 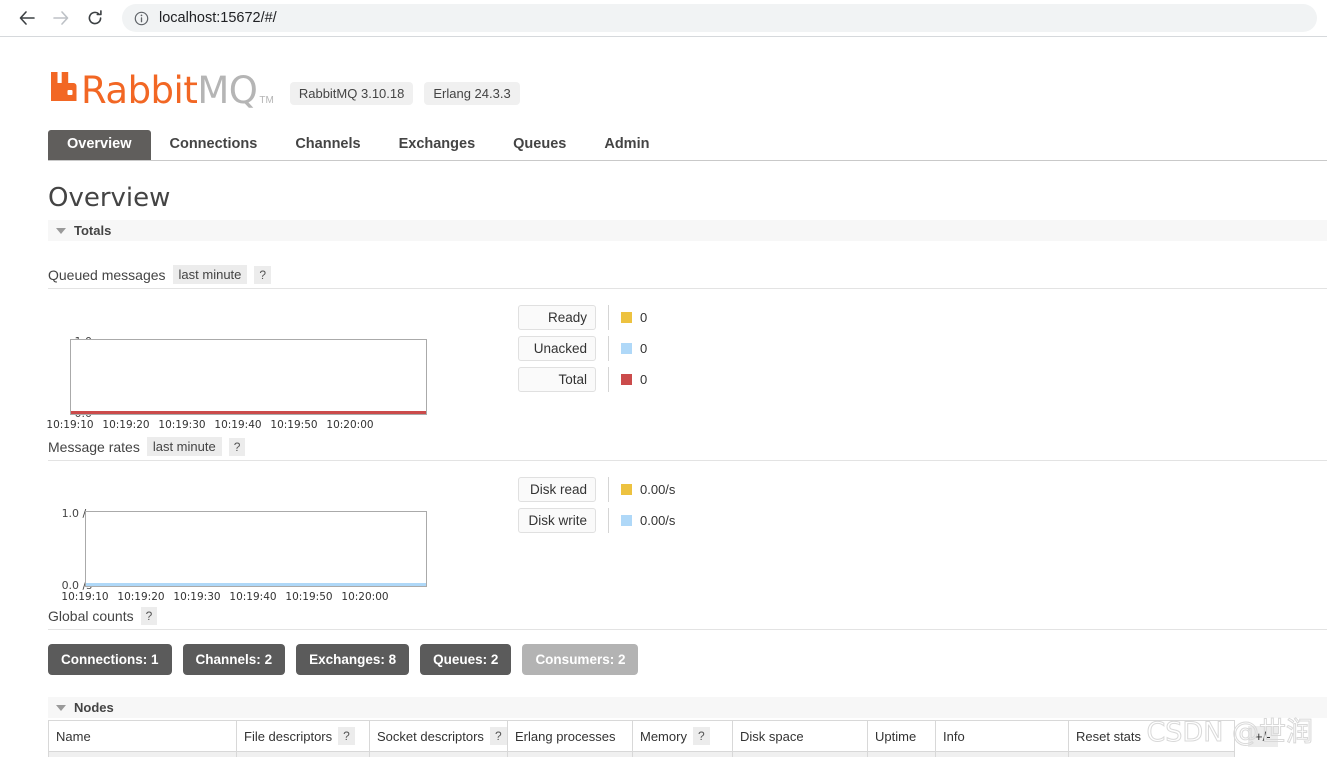 I want to click on address-bar: localhost:15672/#/, so click(x=719, y=18).